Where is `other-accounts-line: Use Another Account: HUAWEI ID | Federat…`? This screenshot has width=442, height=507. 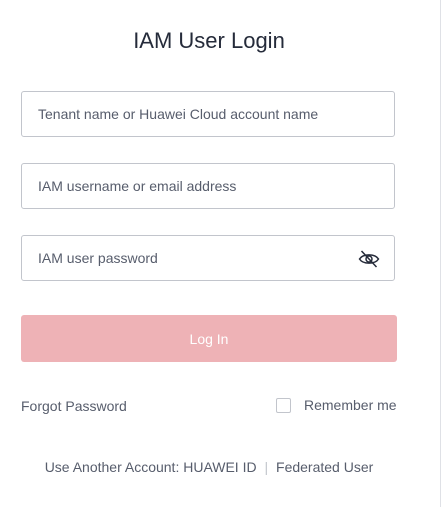
other-accounts-line: Use Another Account: HUAWEI ID | Federat… is located at coordinates (209, 467).